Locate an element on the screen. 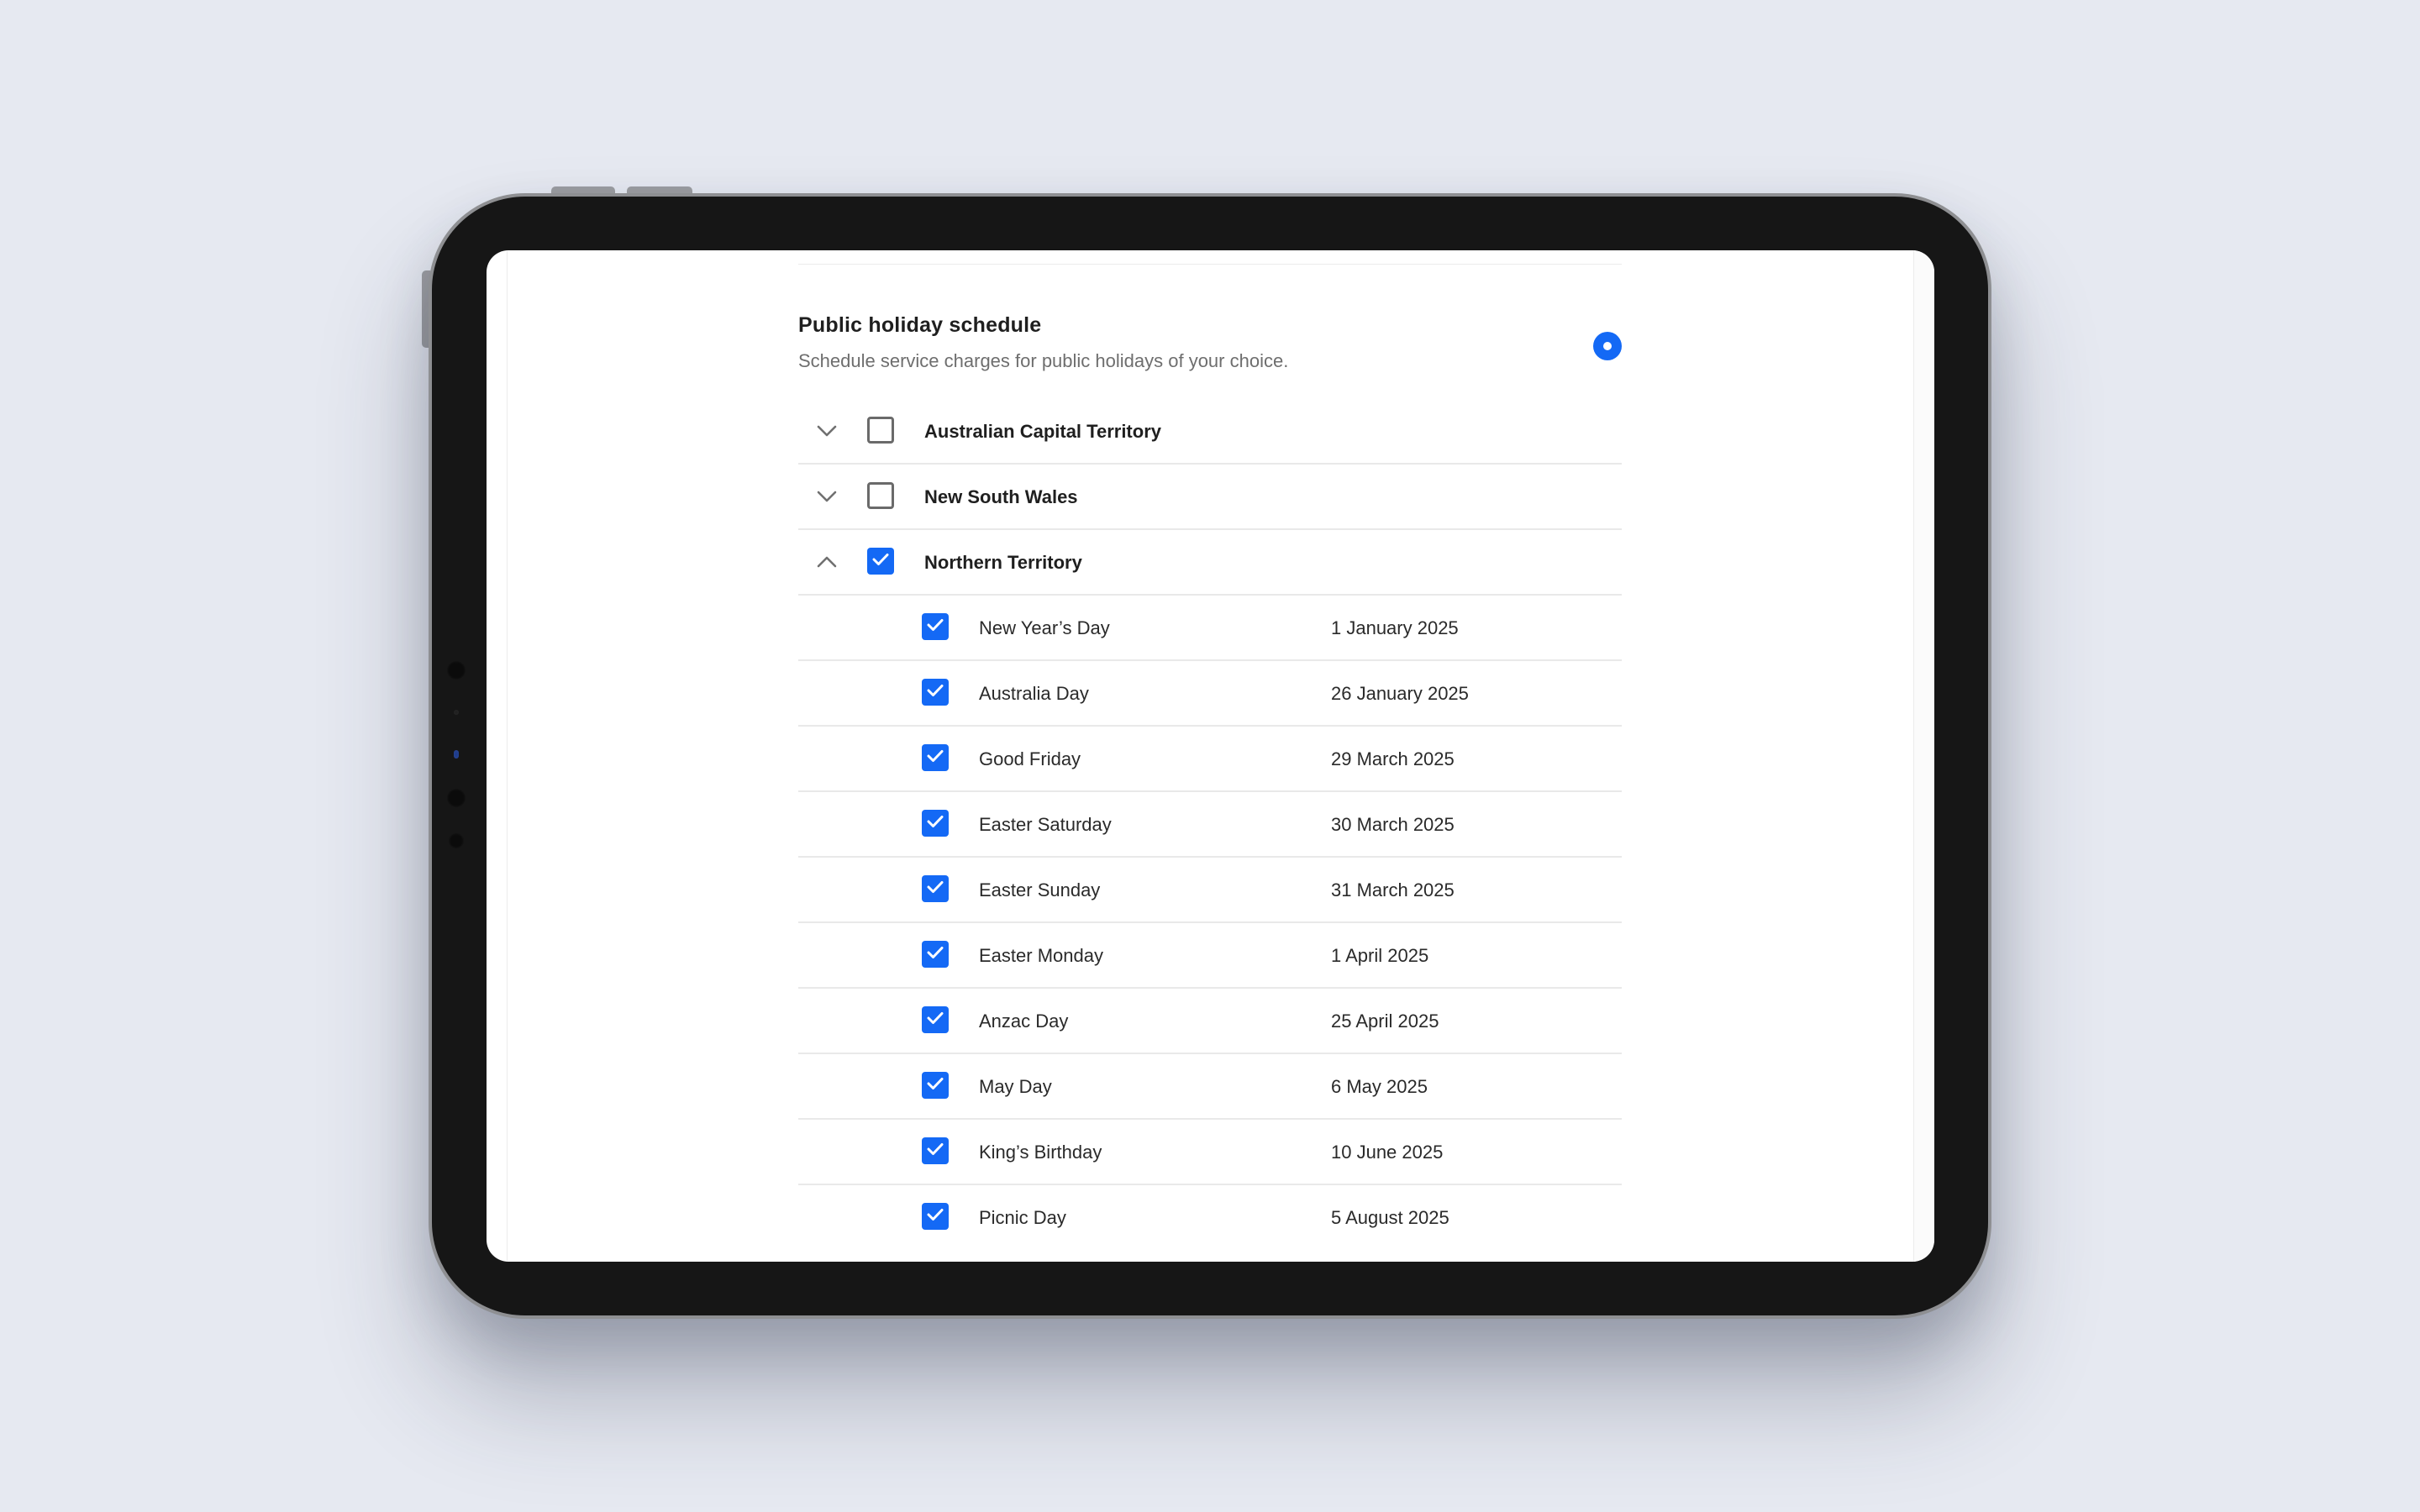 Image resolution: width=2420 pixels, height=1512 pixels. holiday-row: Australia Day 26 January 2025 is located at coordinates (1210, 694).